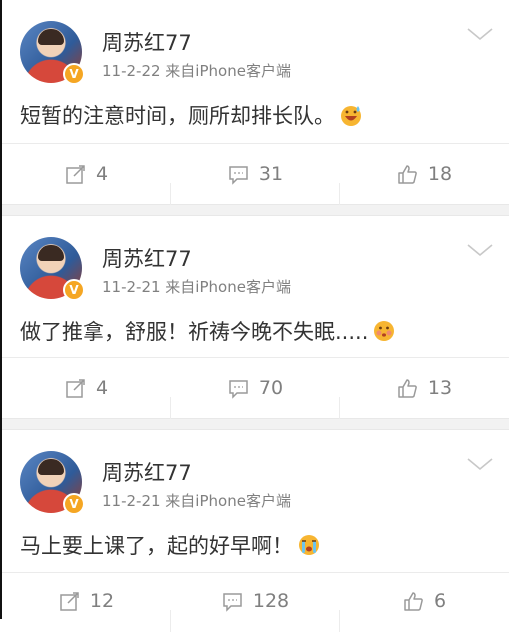  I want to click on post-text: 马上要上课了，起的好早啊！, so click(170, 545).